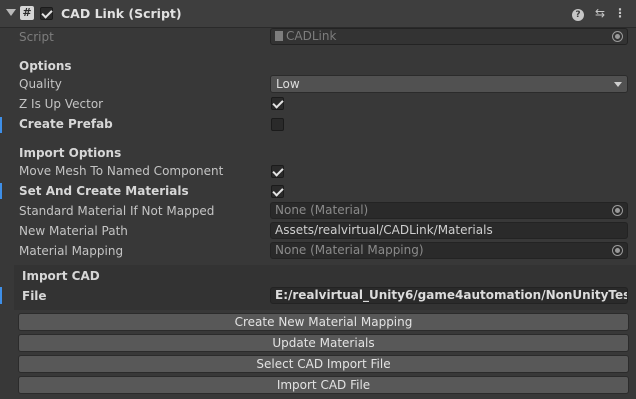 This screenshot has height=399, width=636. What do you see at coordinates (40, 84) in the screenshot?
I see `quality-label: Quality` at bounding box center [40, 84].